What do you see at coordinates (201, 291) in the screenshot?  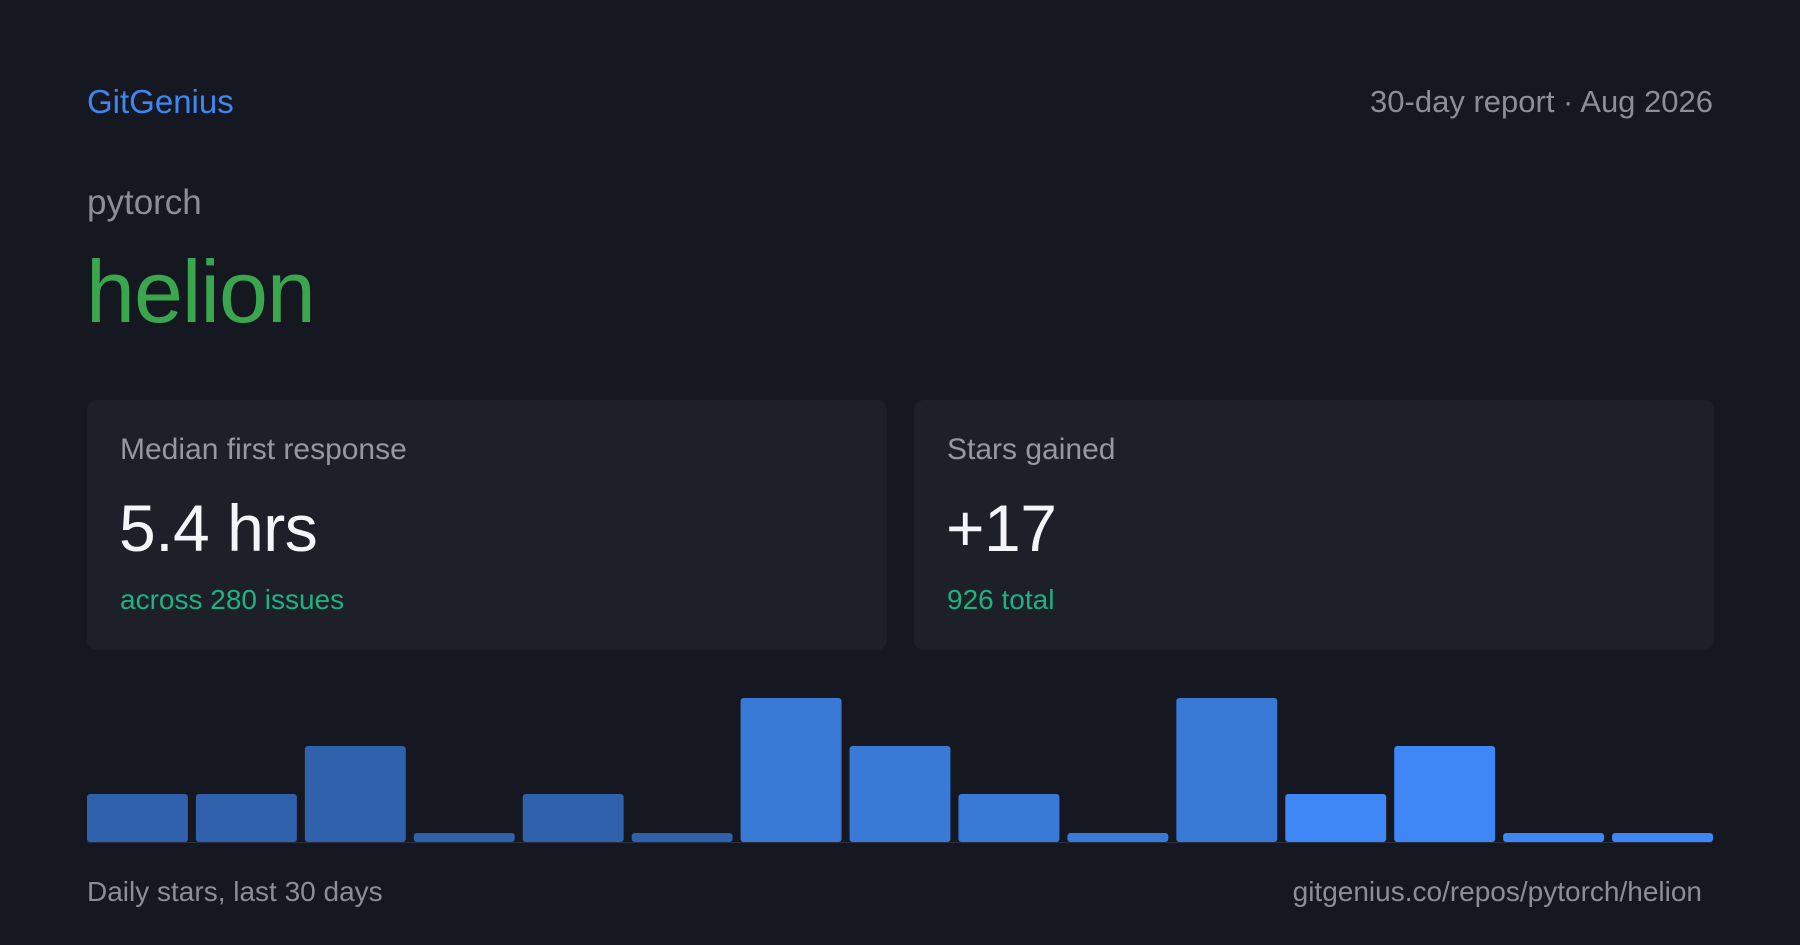 I see `repo-name: helion` at bounding box center [201, 291].